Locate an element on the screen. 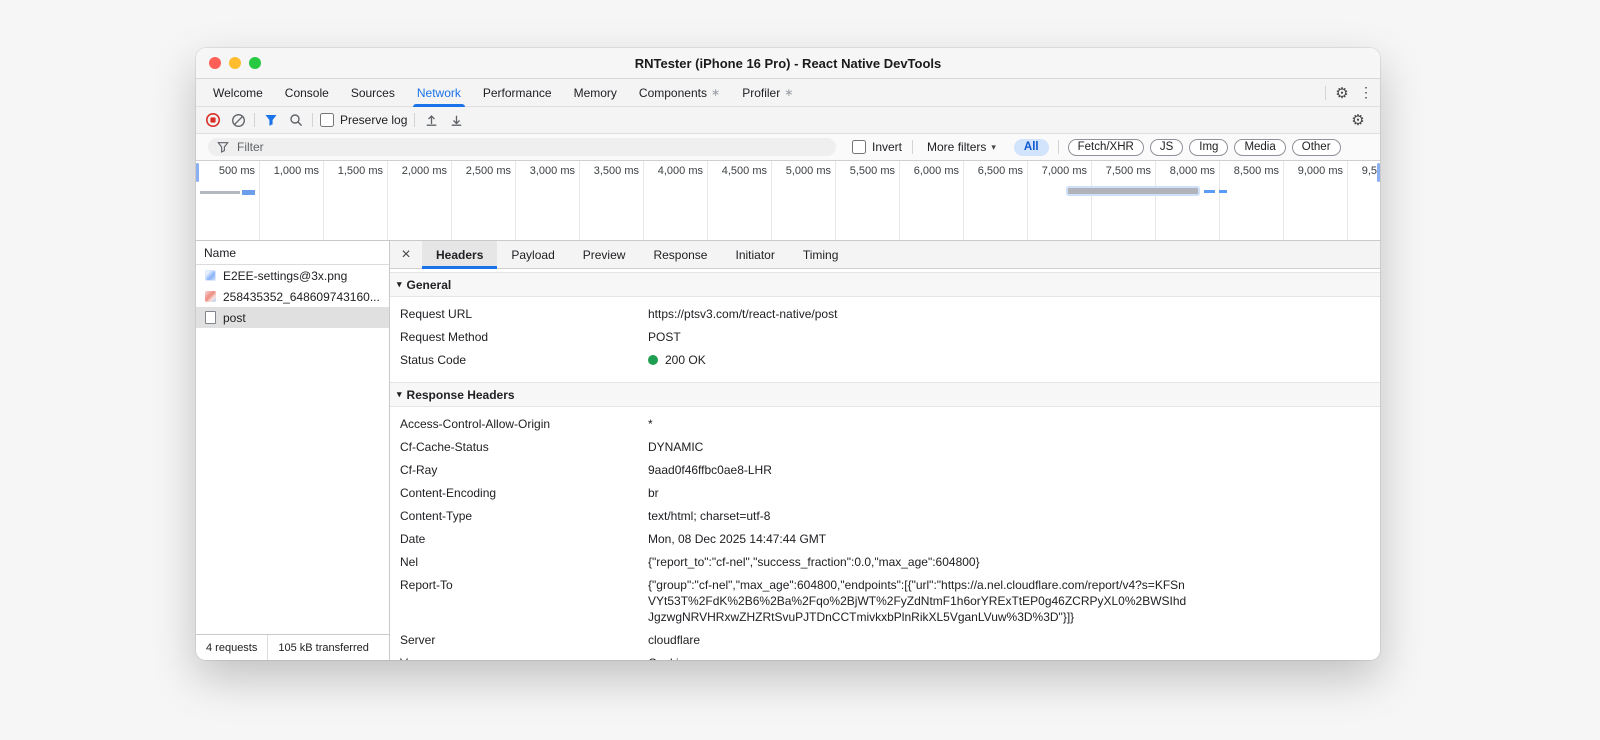 The height and width of the screenshot is (740, 1600). tab-bar-actions: ⚙ ⋮ is located at coordinates (1352, 92).